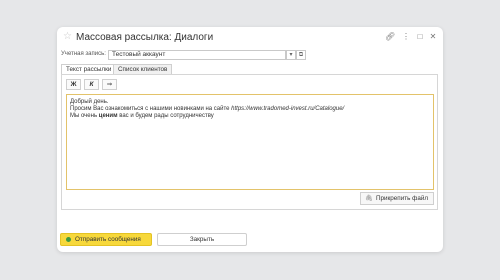 The image size is (500, 280). What do you see at coordinates (165, 116) in the screenshot?
I see `message-line-3-end: вас и будем рады сотрудничеству` at bounding box center [165, 116].